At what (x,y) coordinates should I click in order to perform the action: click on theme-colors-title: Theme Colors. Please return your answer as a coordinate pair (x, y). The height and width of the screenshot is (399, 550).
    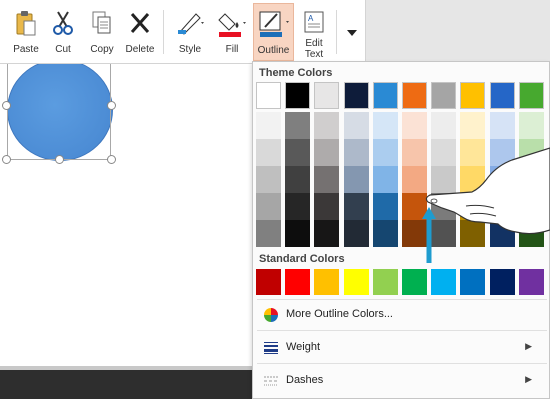
    Looking at the image, I should click on (296, 73).